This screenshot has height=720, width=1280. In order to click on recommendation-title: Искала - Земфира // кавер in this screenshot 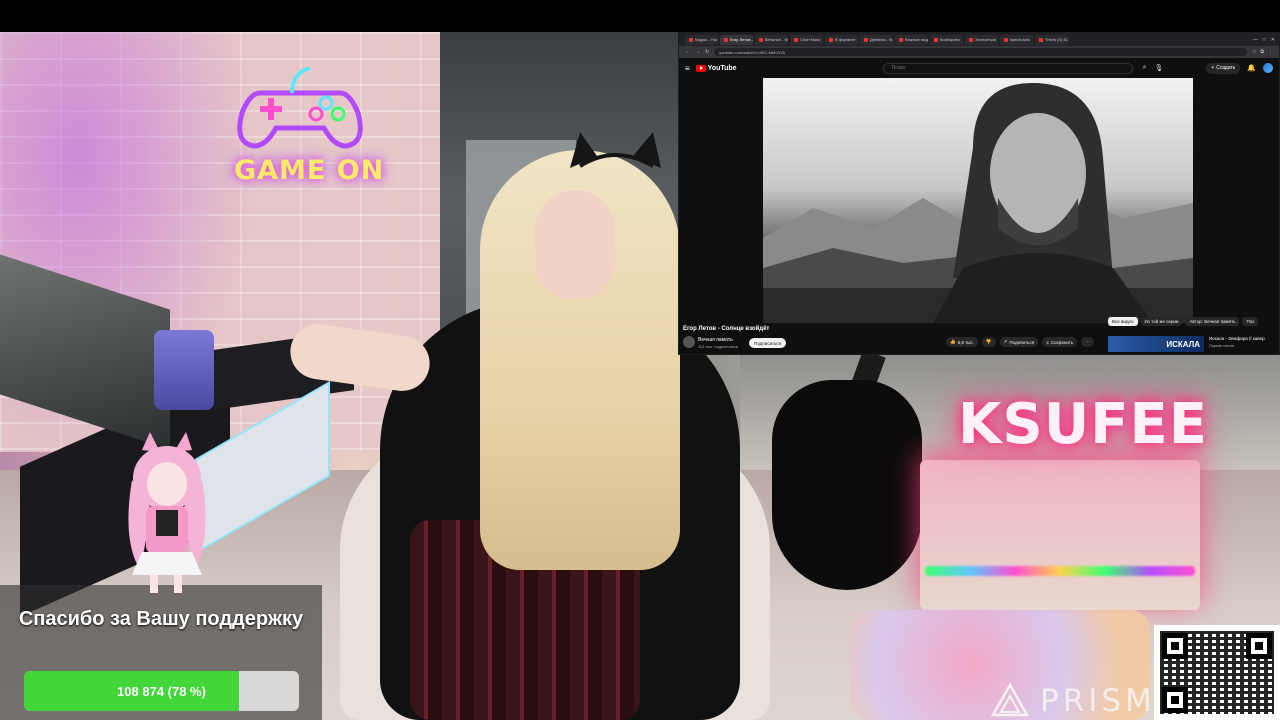, I will do `click(1244, 338)`.